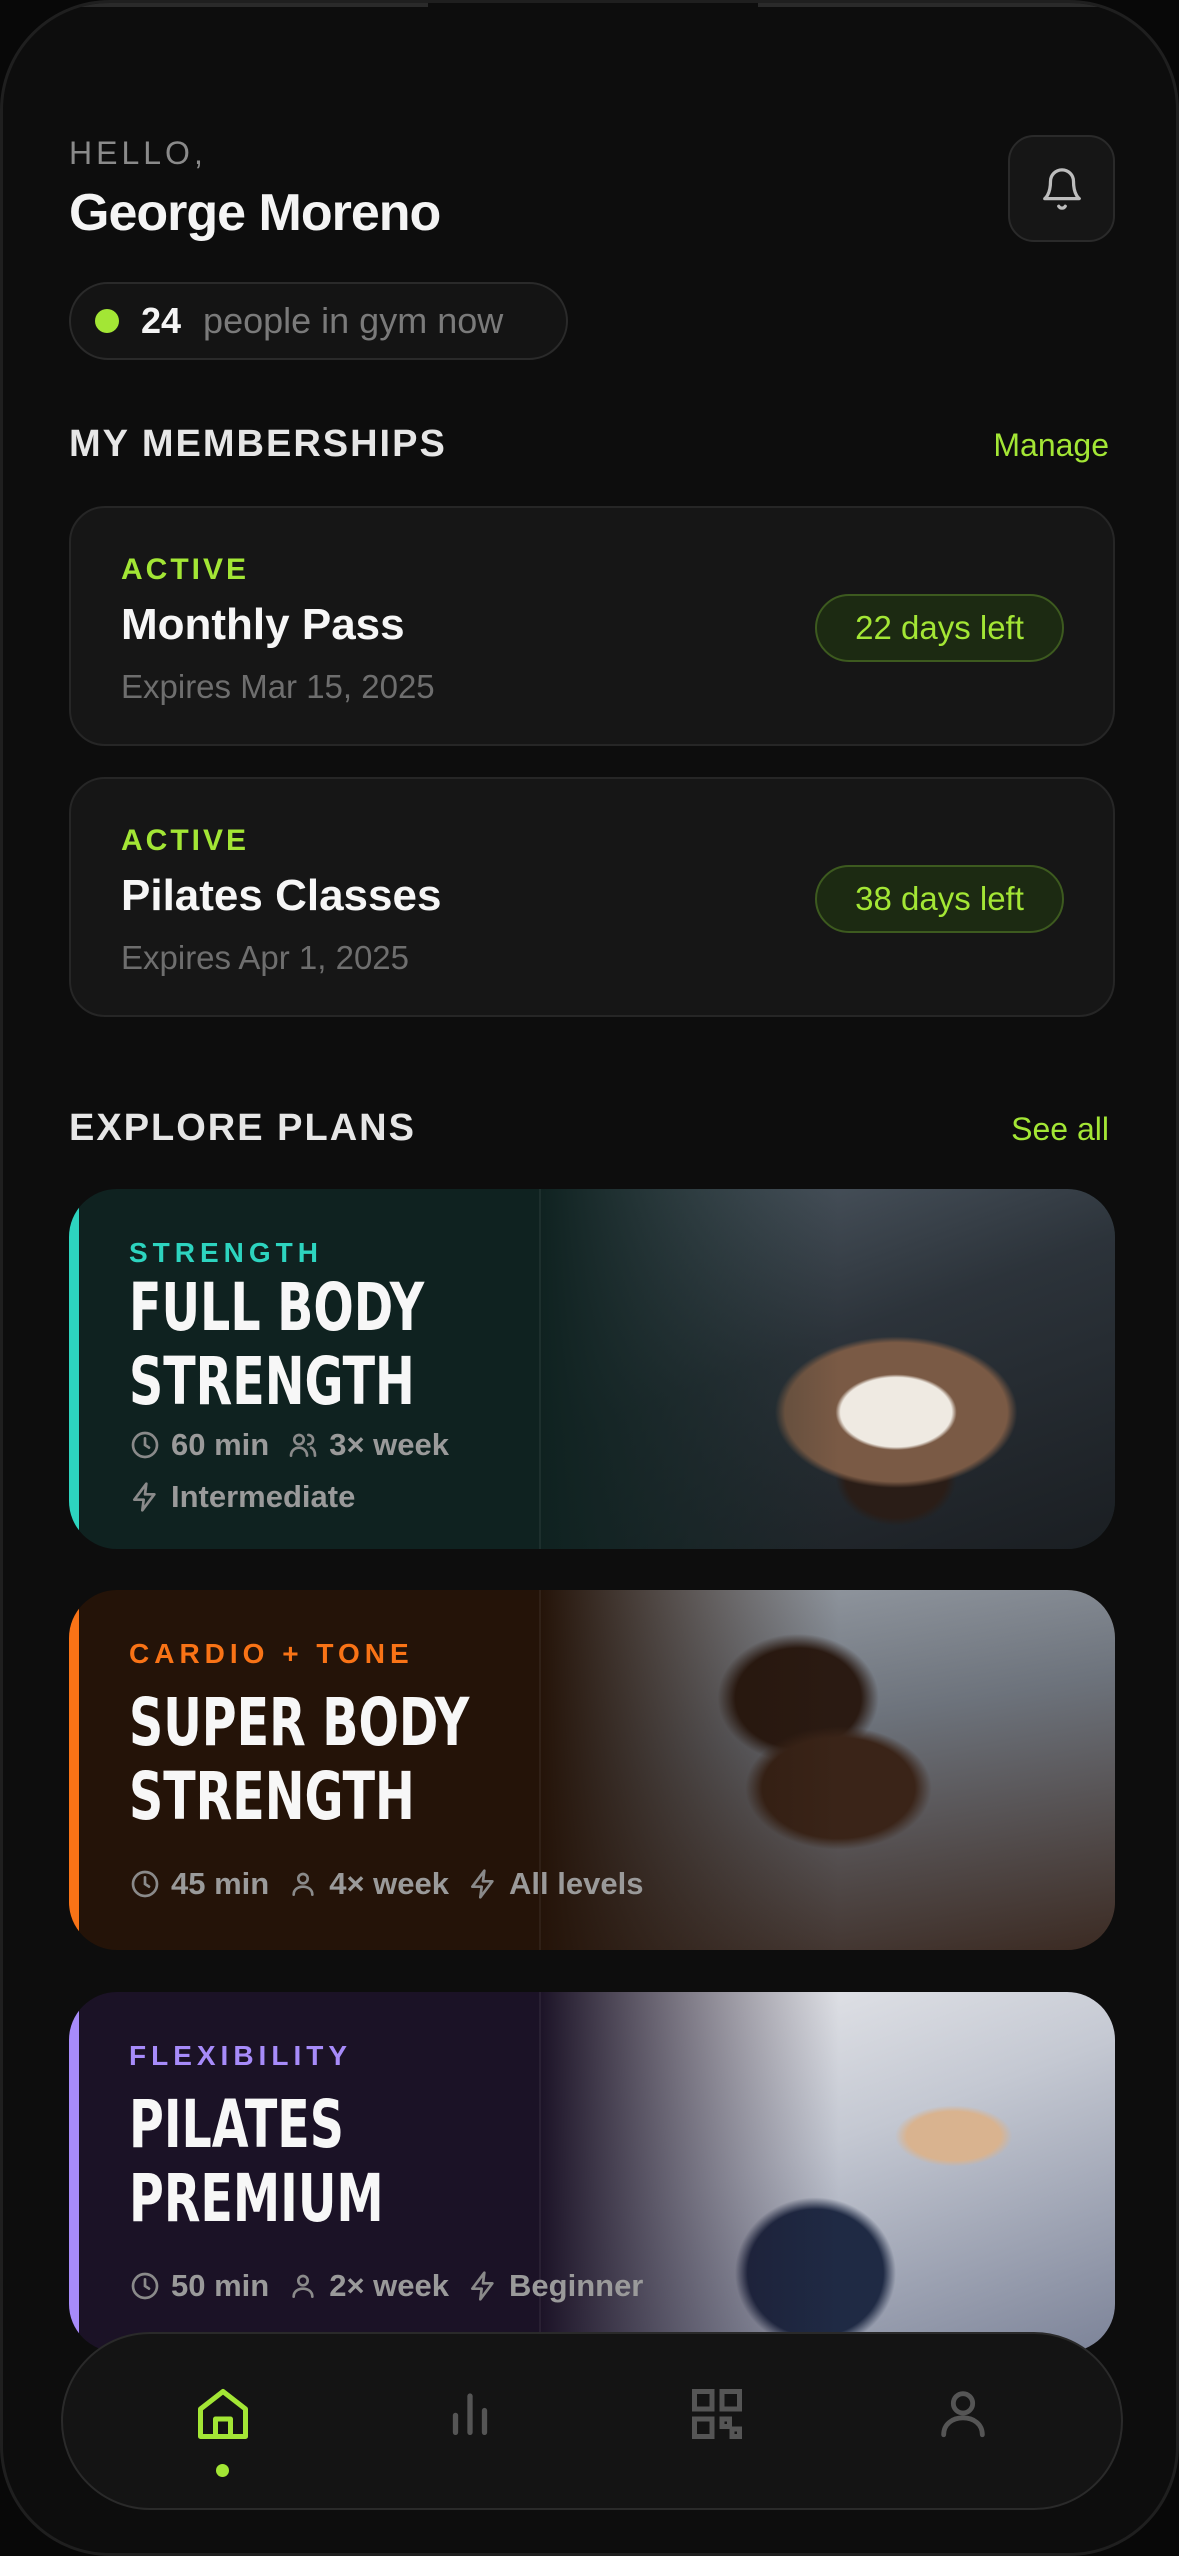  What do you see at coordinates (389, 1883) in the screenshot?
I see `plan-frequency: 4× week` at bounding box center [389, 1883].